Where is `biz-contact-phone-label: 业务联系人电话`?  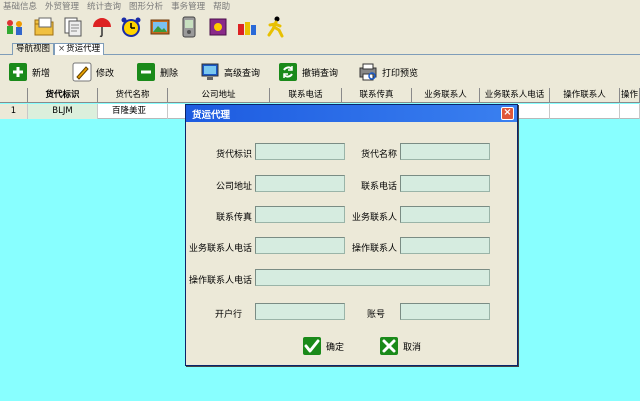 biz-contact-phone-label: 业务联系人电话 is located at coordinates (220, 249).